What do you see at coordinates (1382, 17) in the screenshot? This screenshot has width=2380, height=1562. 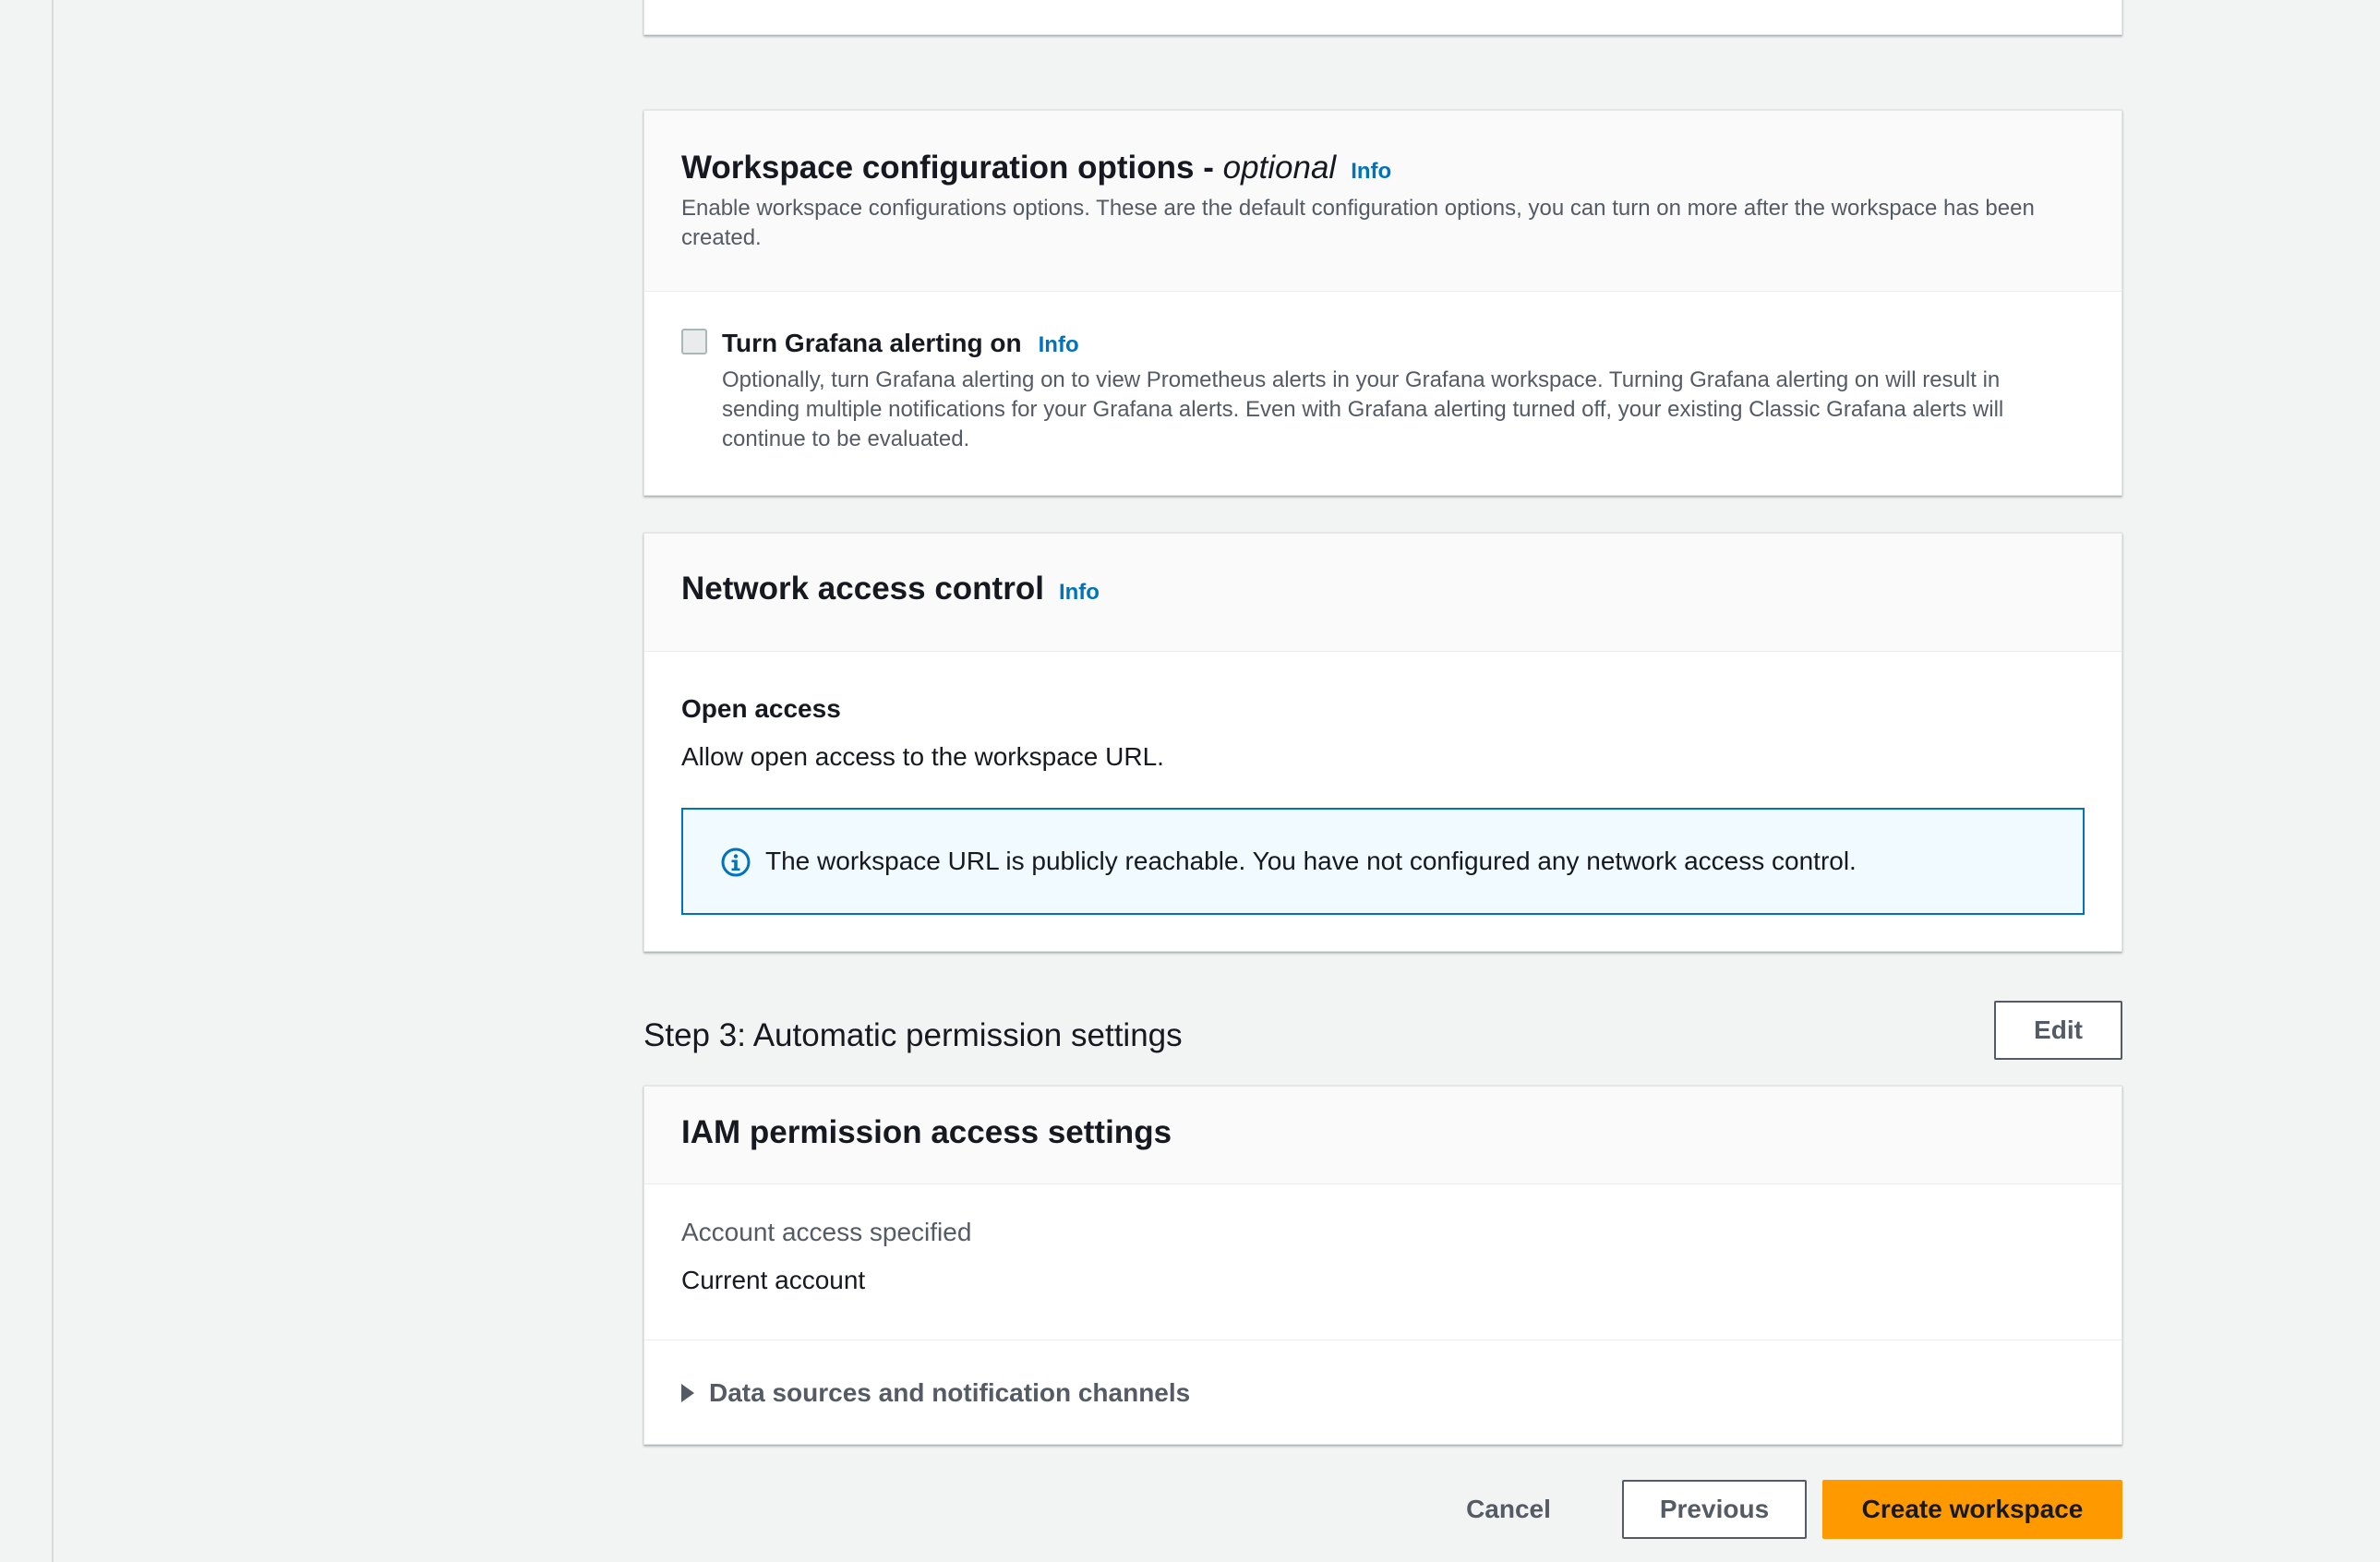 I see `previous-section-card` at bounding box center [1382, 17].